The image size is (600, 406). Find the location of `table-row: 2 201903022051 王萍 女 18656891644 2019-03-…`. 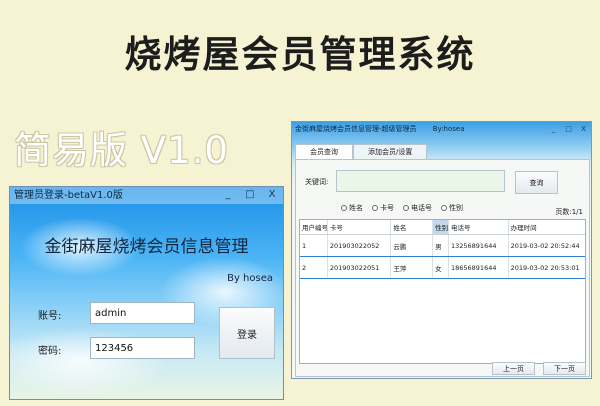

table-row: 2 201903022051 王萍 女 18656891644 2019-03-… is located at coordinates (442, 268).